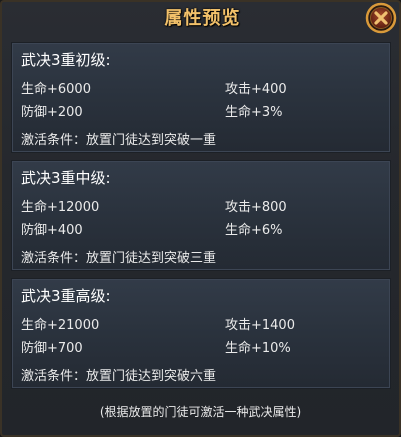 The height and width of the screenshot is (437, 401). I want to click on title-bar: 属性预览, so click(200, 18).